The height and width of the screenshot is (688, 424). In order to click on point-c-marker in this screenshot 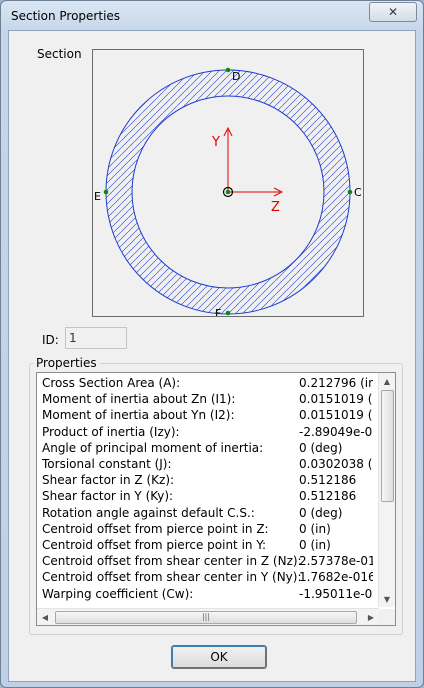, I will do `click(350, 192)`.